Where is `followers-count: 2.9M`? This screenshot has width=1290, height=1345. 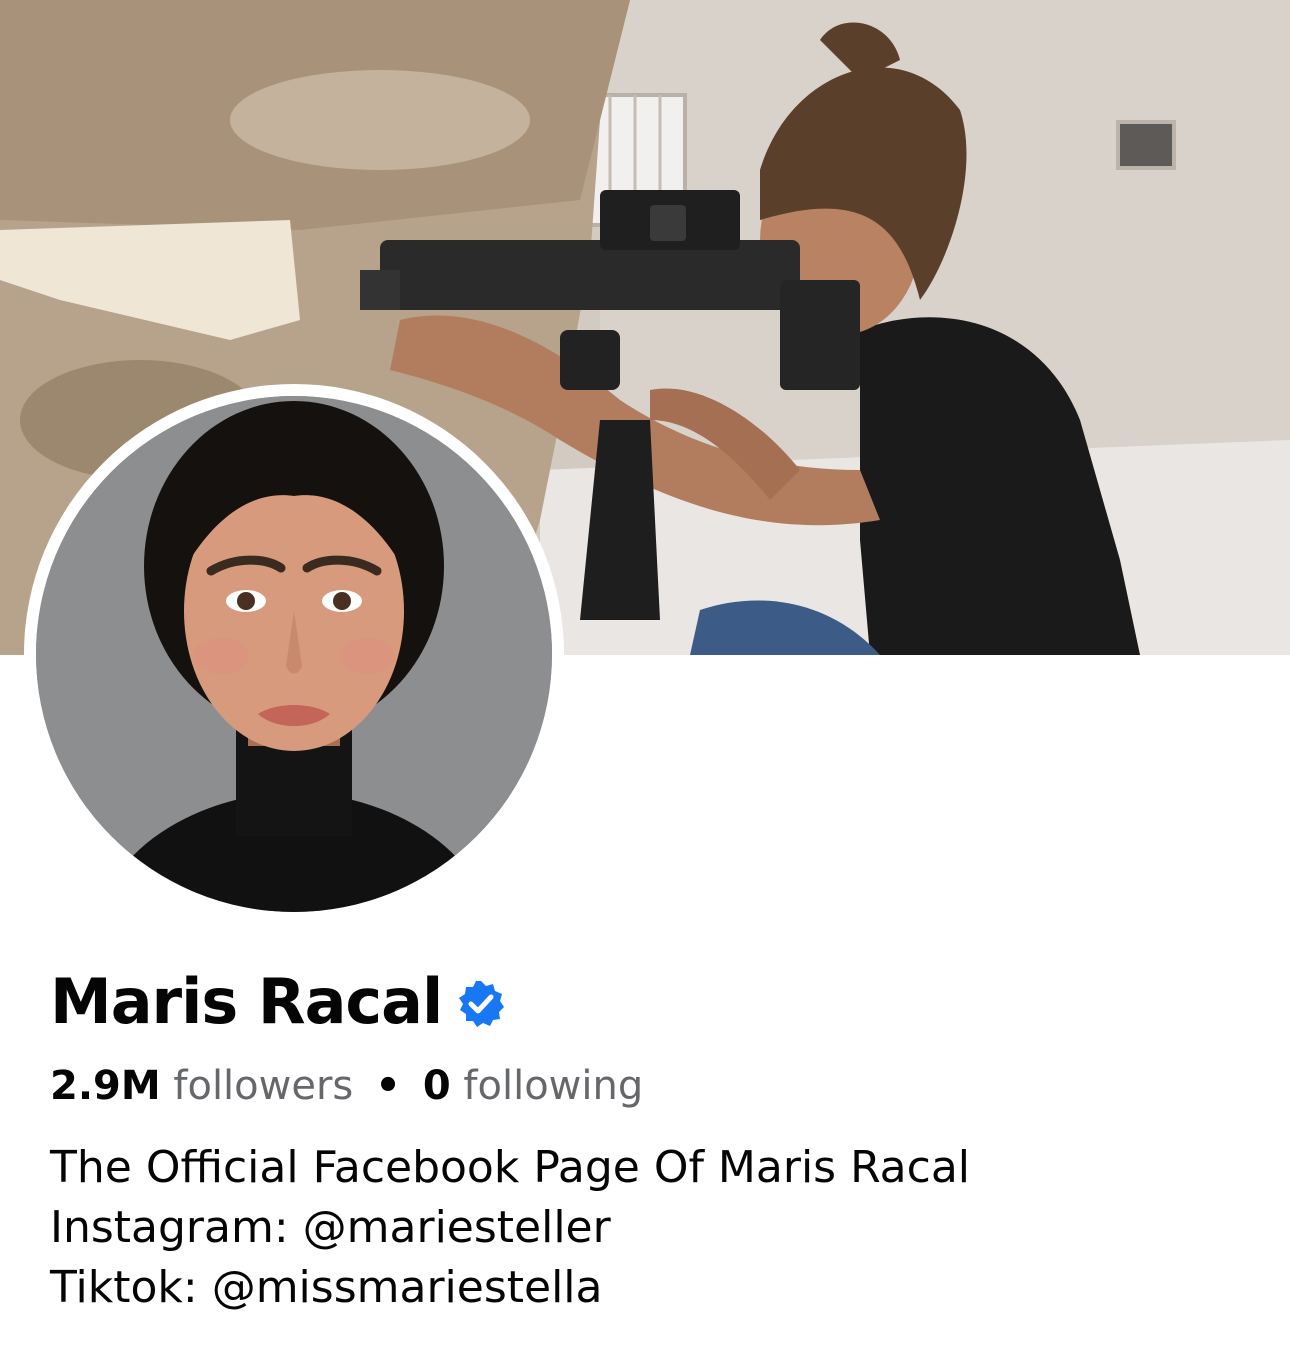
followers-count: 2.9M is located at coordinates (105, 1086).